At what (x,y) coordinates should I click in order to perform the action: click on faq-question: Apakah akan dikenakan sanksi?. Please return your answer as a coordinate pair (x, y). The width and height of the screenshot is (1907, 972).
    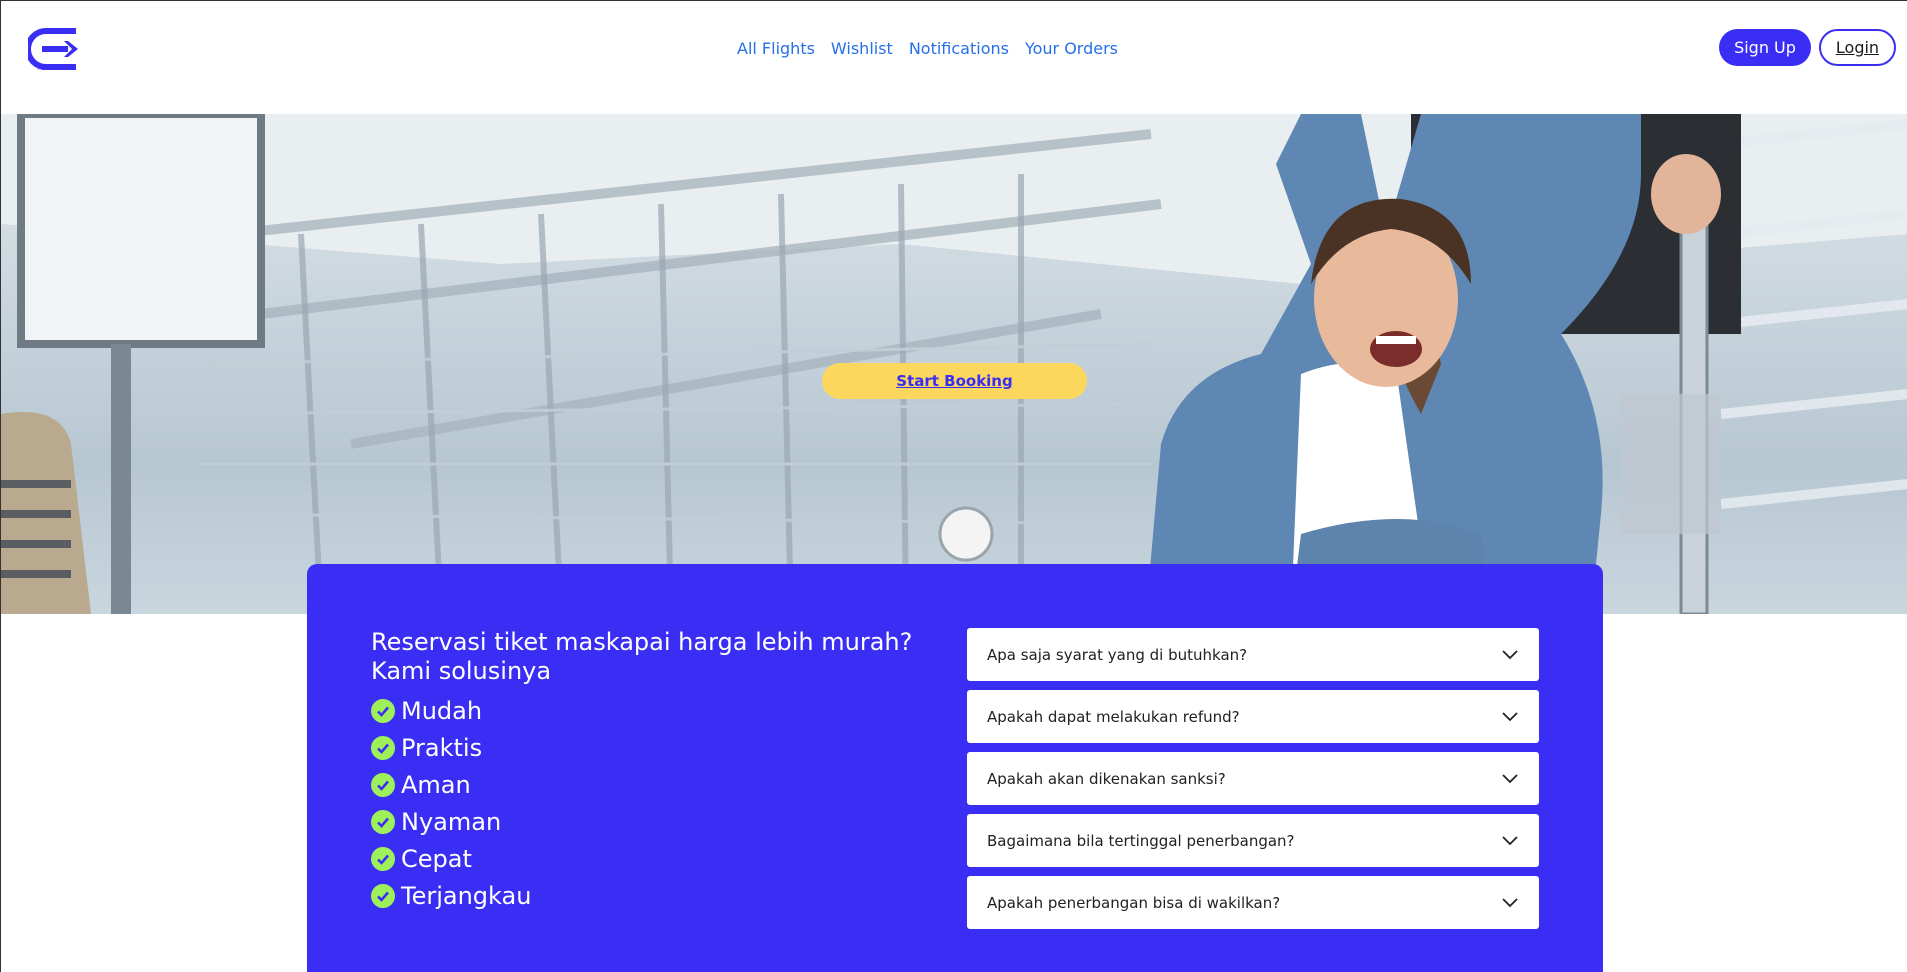
    Looking at the image, I should click on (1106, 778).